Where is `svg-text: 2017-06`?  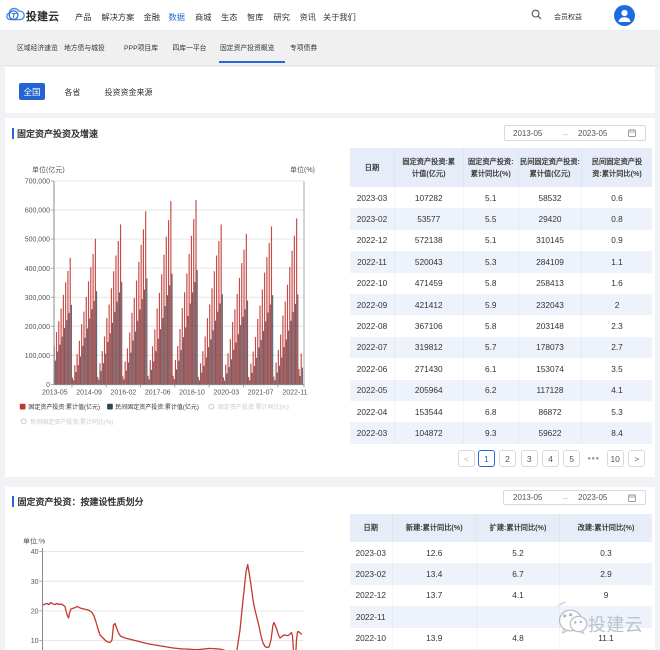
svg-text: 2017-06 is located at coordinates (158, 393).